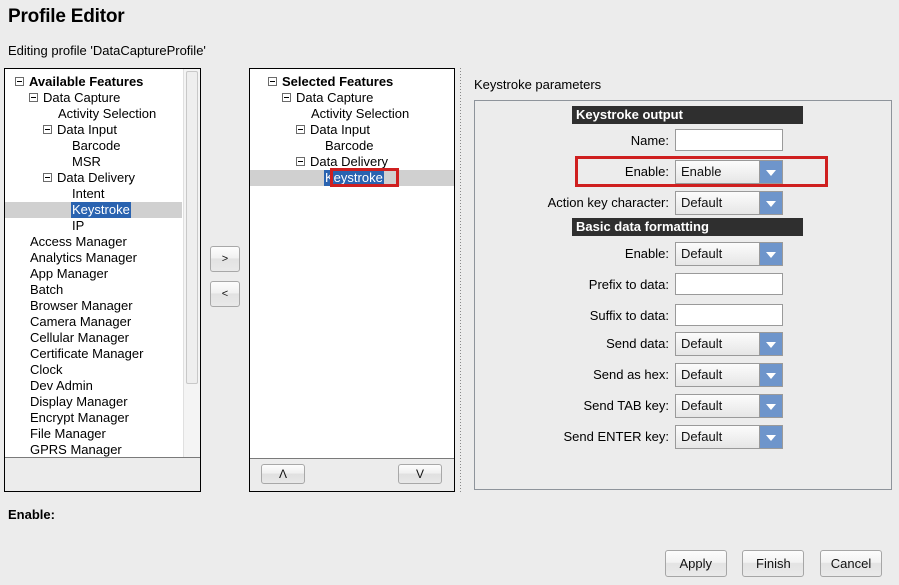  Describe the element at coordinates (46, 369) in the screenshot. I see `tree-item-label: Clock` at that location.